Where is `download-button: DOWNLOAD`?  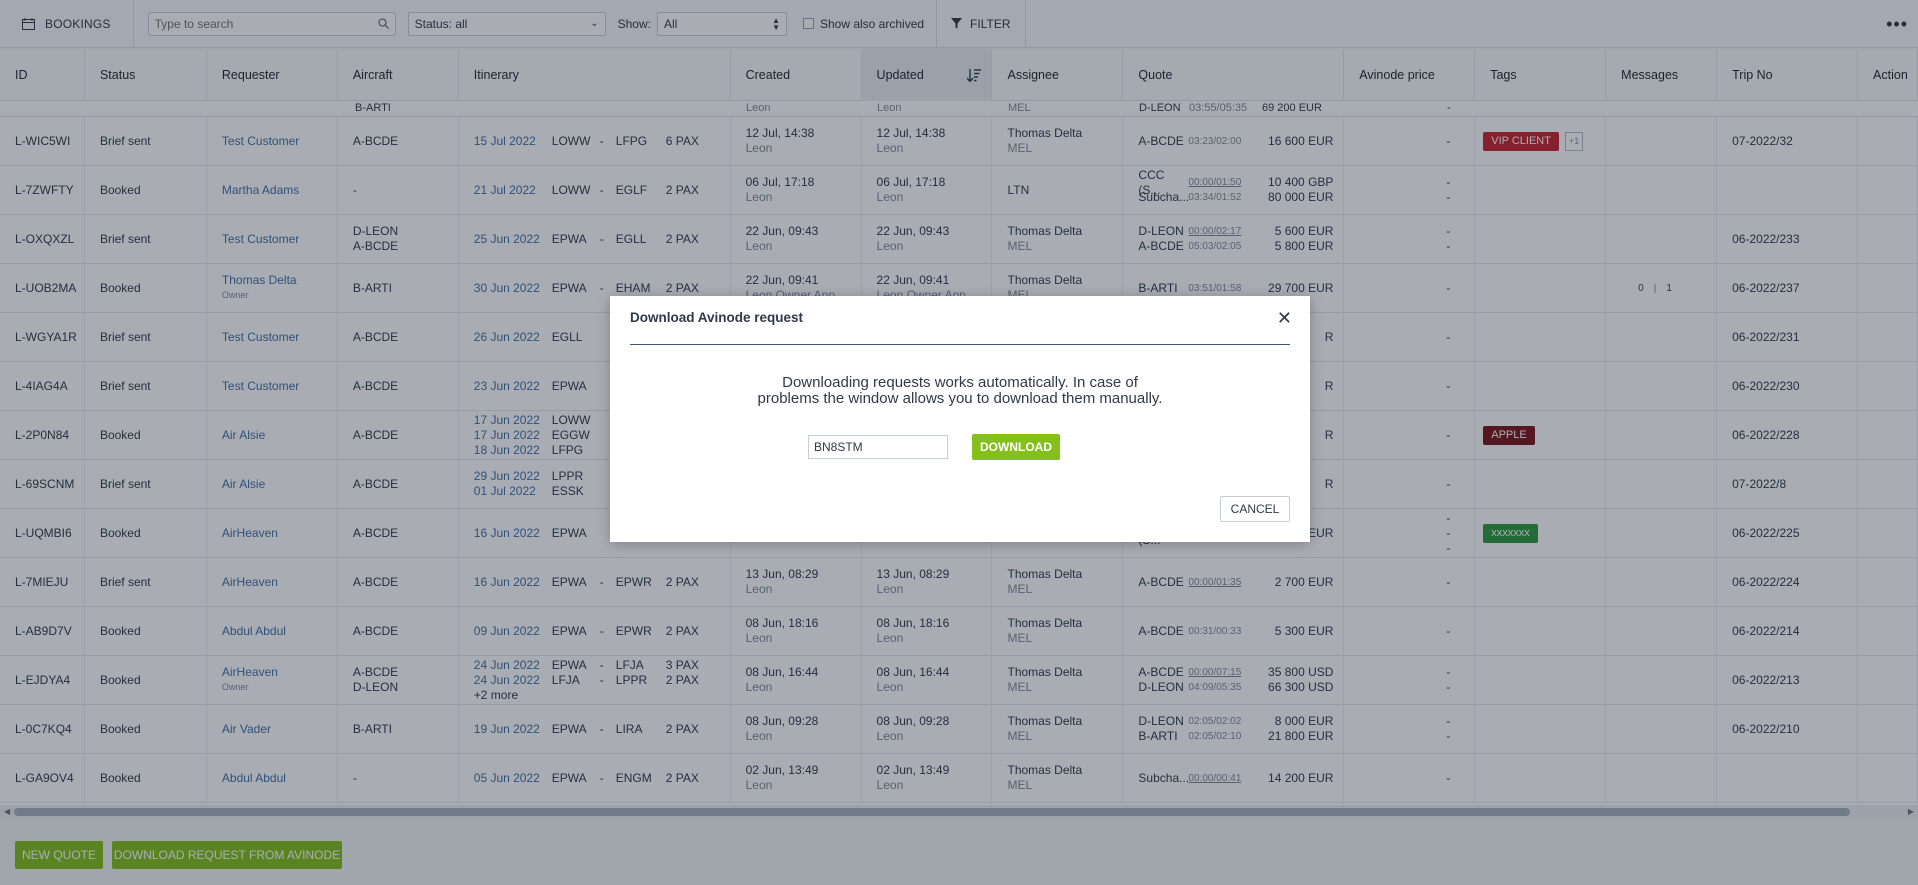 download-button: DOWNLOAD is located at coordinates (1016, 447).